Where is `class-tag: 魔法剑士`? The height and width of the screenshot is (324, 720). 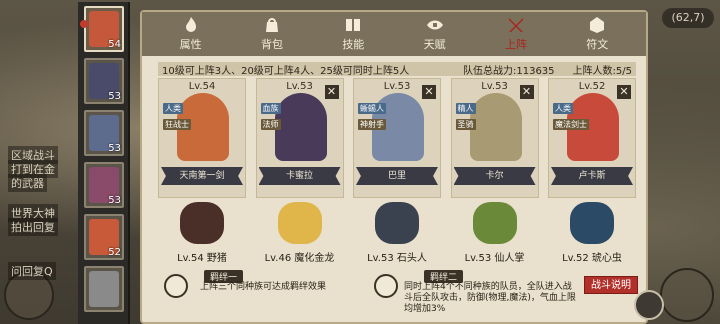
class-tag: 魔法剑士 is located at coordinates (571, 124).